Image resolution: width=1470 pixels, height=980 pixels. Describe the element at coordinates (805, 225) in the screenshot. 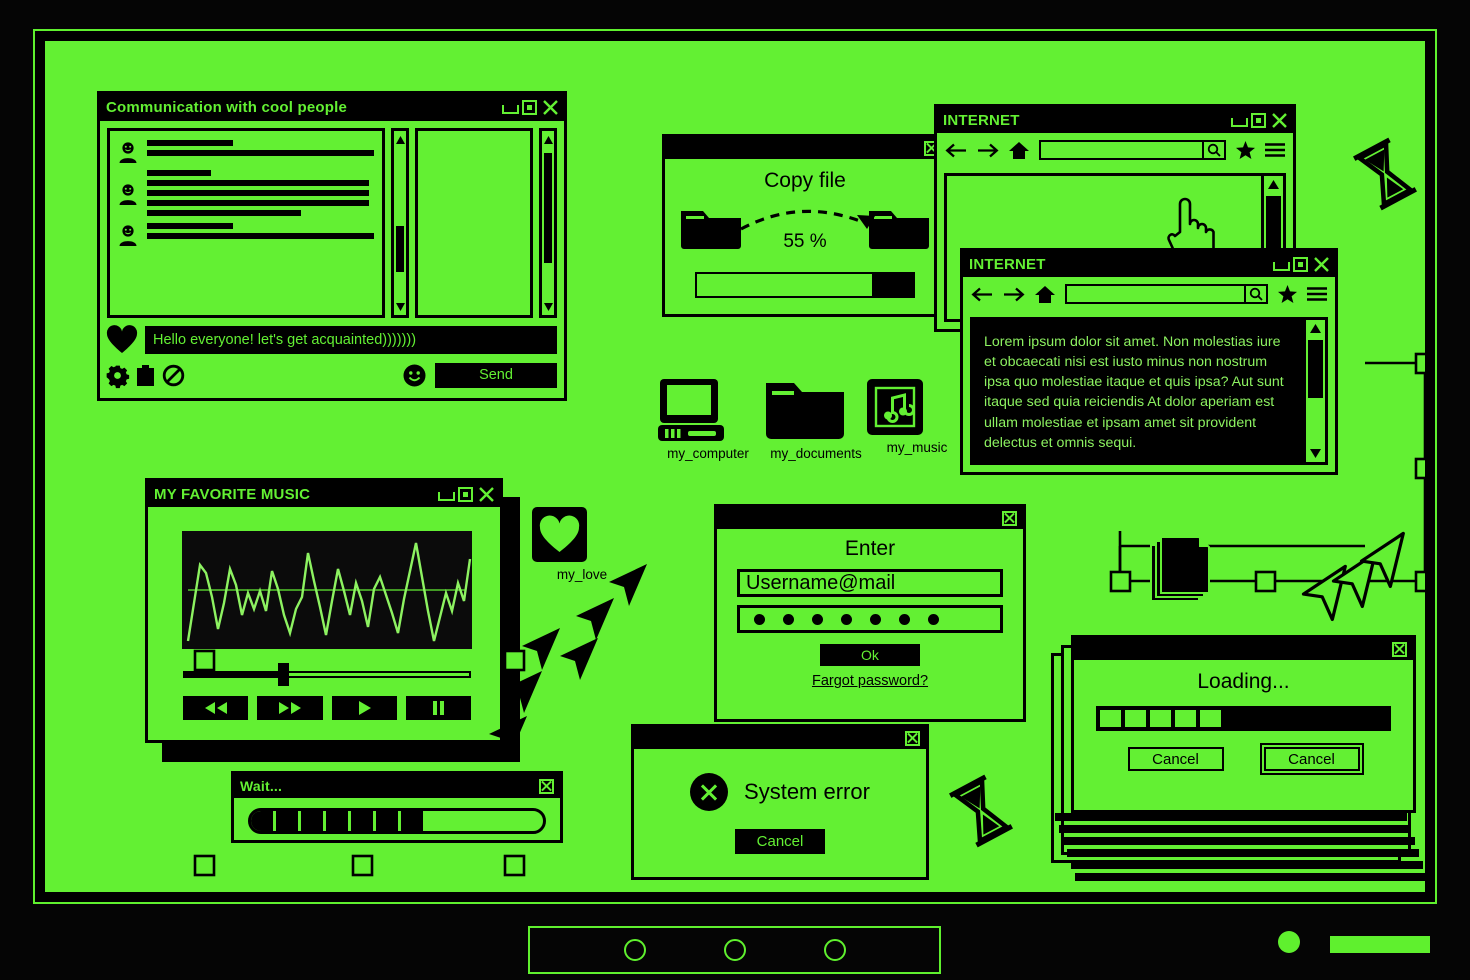

I see `copy-file-dialog: Copy file 55 %` at that location.